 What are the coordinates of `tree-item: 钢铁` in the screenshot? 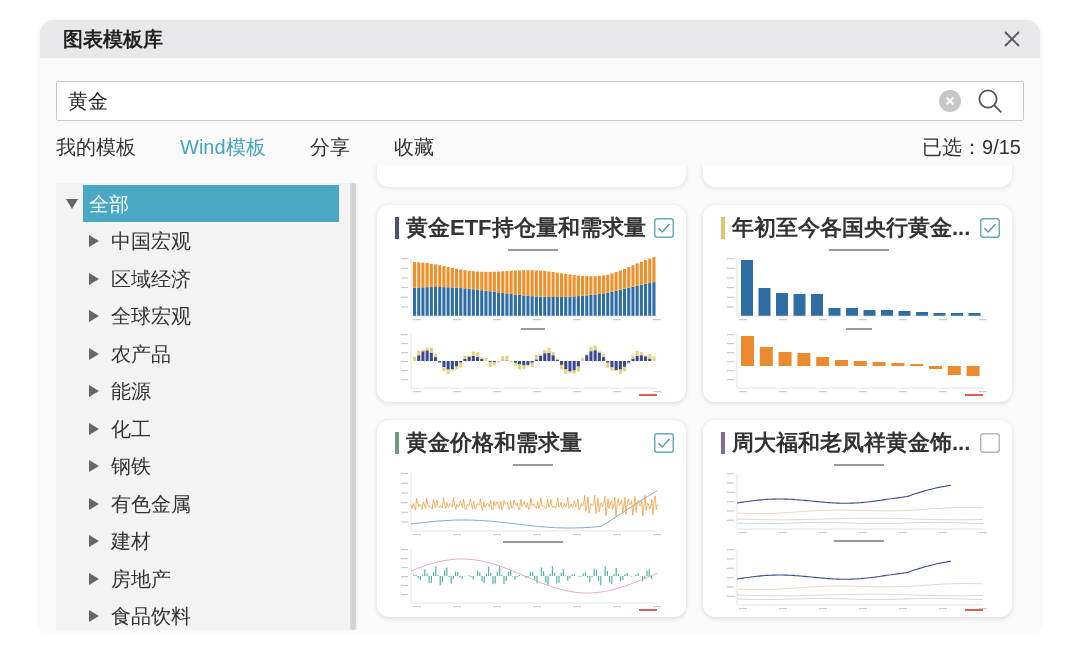 It's located at (131, 466).